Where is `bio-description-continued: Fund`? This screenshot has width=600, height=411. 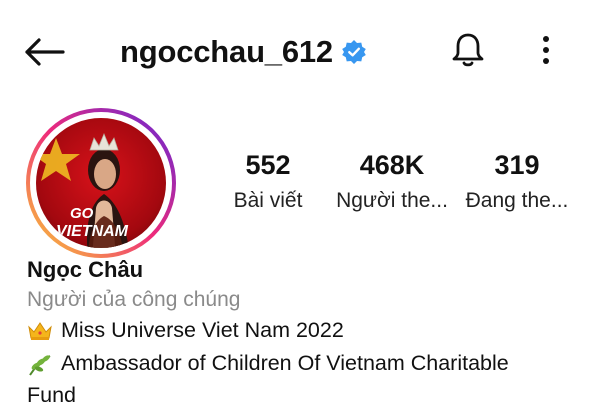 bio-description-continued: Fund is located at coordinates (52, 395).